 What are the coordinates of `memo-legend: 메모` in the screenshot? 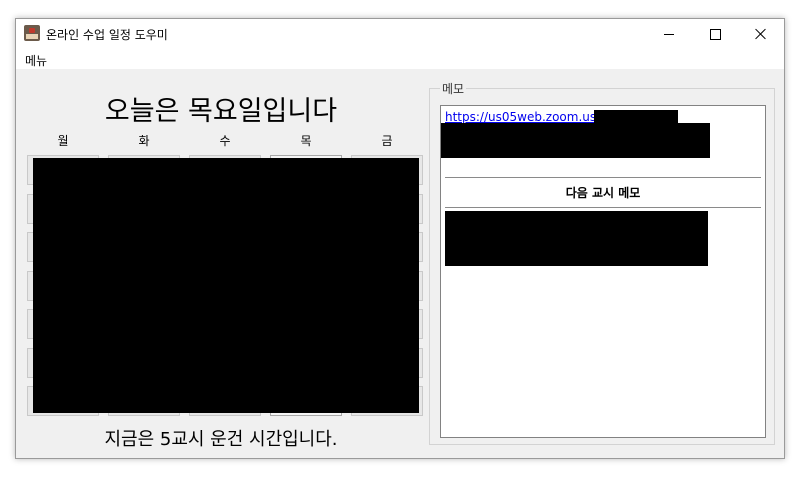 It's located at (453, 88).